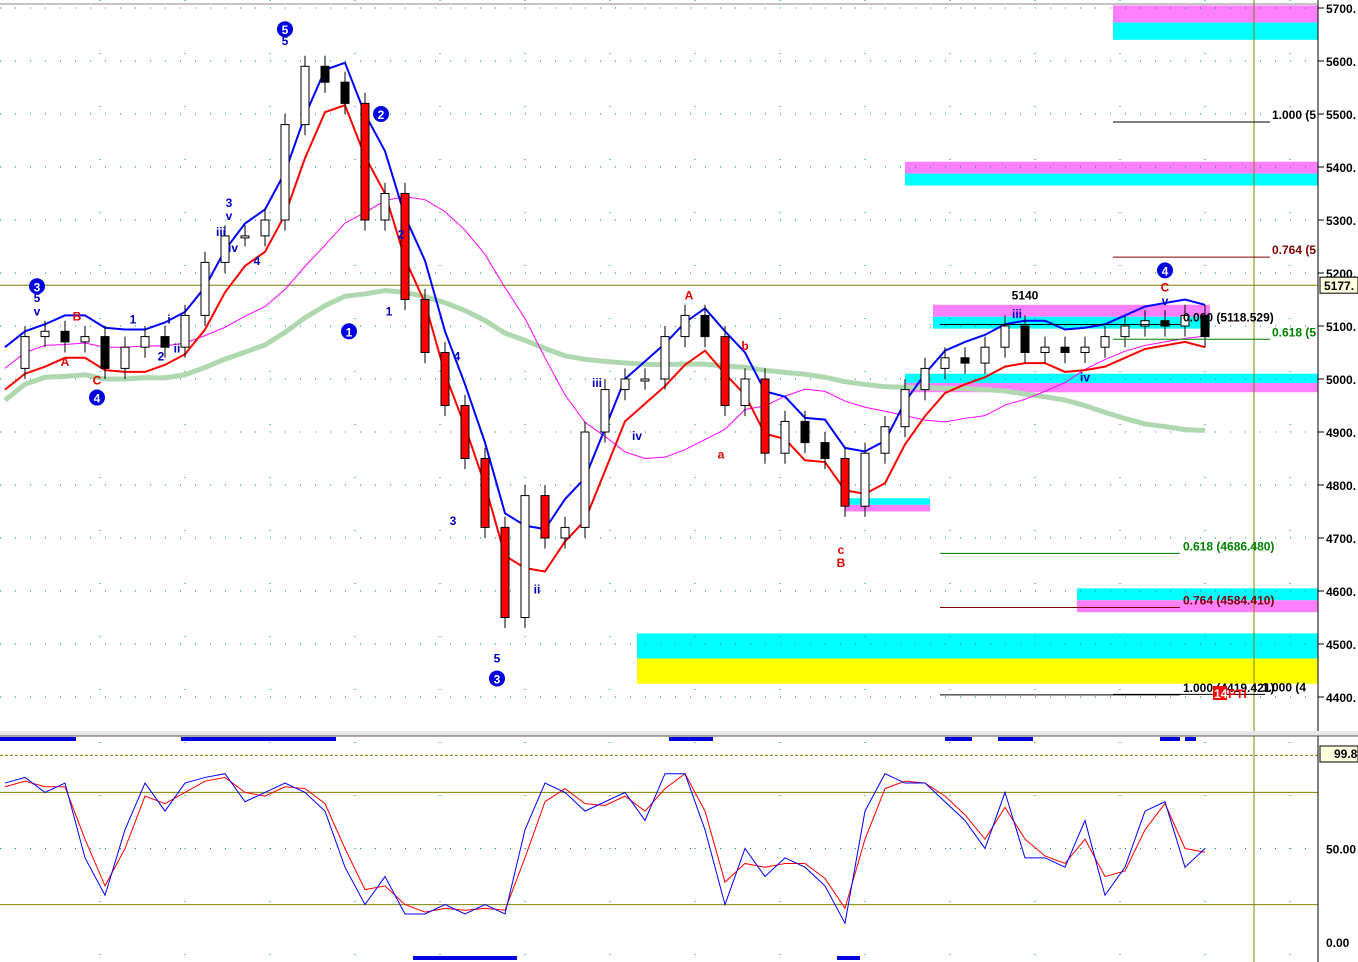  Describe the element at coordinates (1341, 62) in the screenshot. I see `price-tick-label: 5600.` at that location.